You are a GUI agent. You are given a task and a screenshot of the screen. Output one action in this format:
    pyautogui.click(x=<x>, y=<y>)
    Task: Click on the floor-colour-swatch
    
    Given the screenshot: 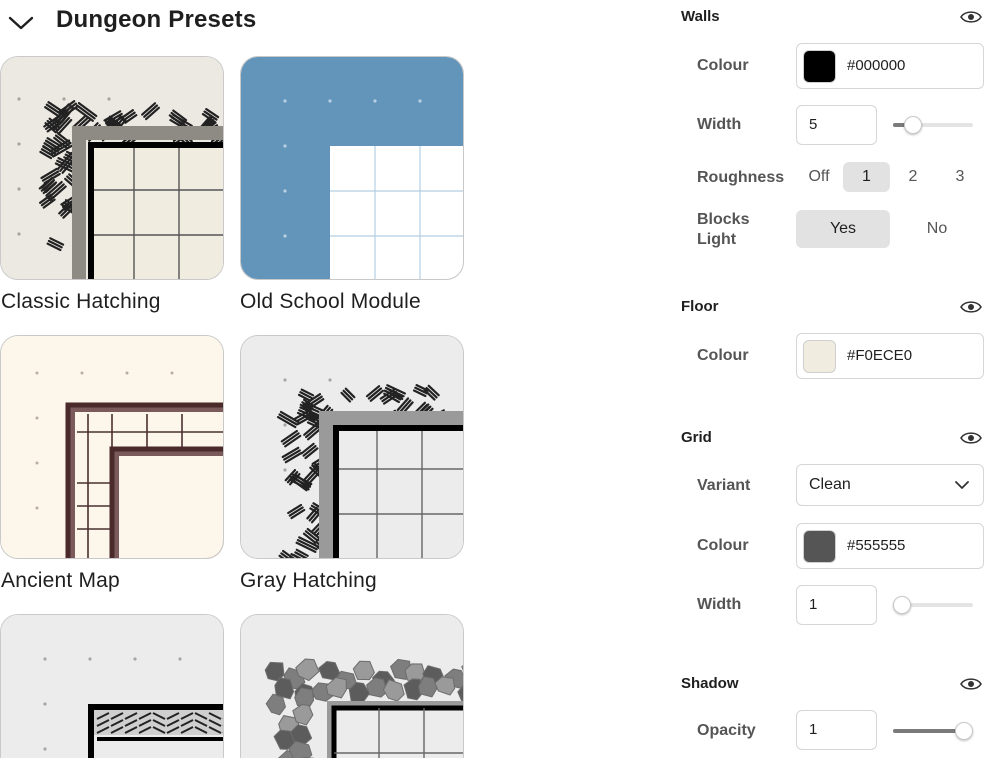 What is the action you would take?
    pyautogui.click(x=819, y=356)
    